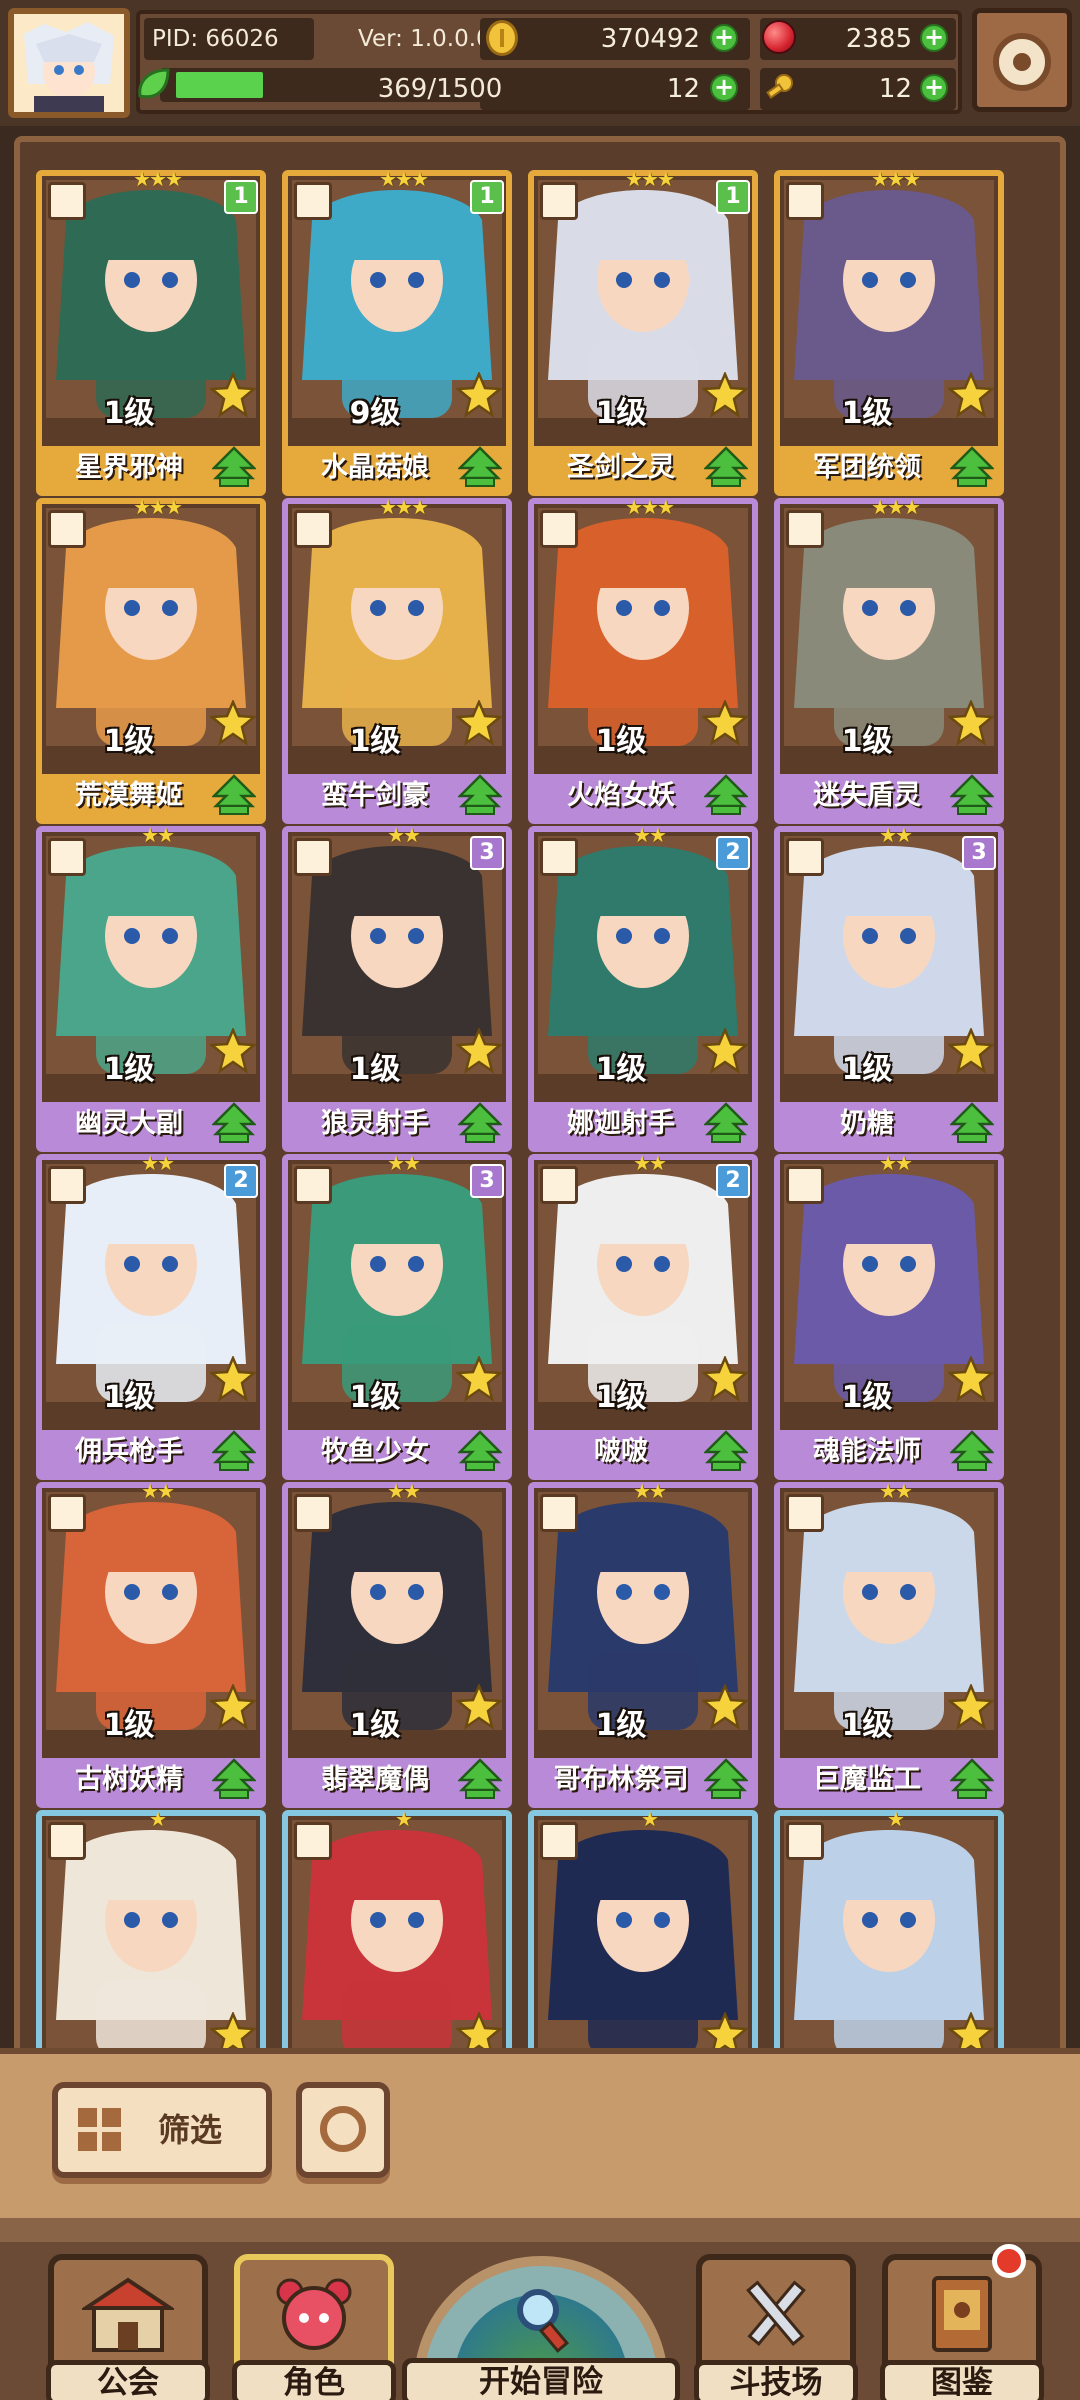 The height and width of the screenshot is (2400, 1080). Describe the element at coordinates (889, 988) in the screenshot. I see `character-card: ★★ 3 1级 奶糖` at that location.